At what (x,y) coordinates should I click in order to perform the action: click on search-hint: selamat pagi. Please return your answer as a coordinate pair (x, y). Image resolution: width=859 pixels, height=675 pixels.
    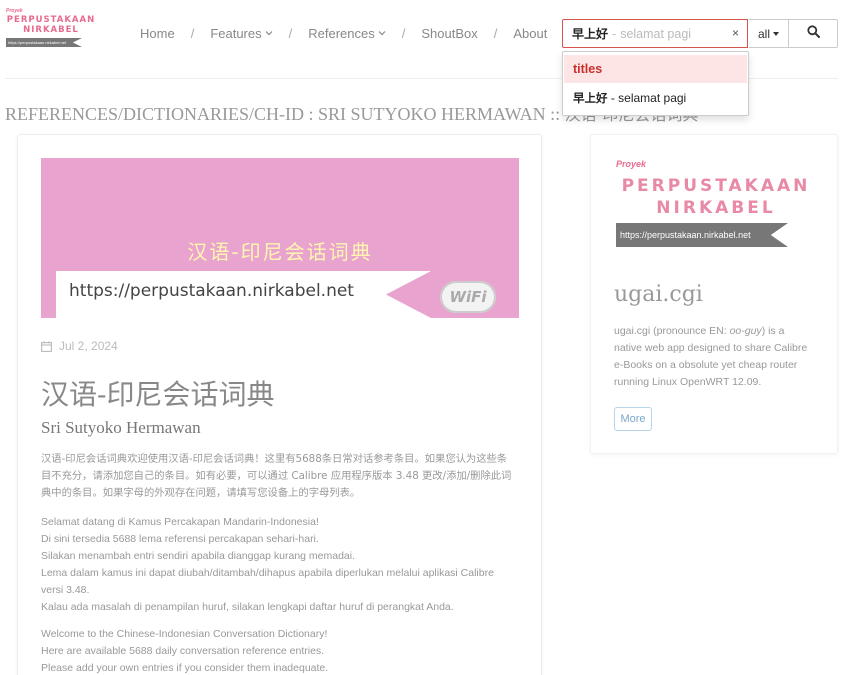
    Looking at the image, I should click on (656, 33).